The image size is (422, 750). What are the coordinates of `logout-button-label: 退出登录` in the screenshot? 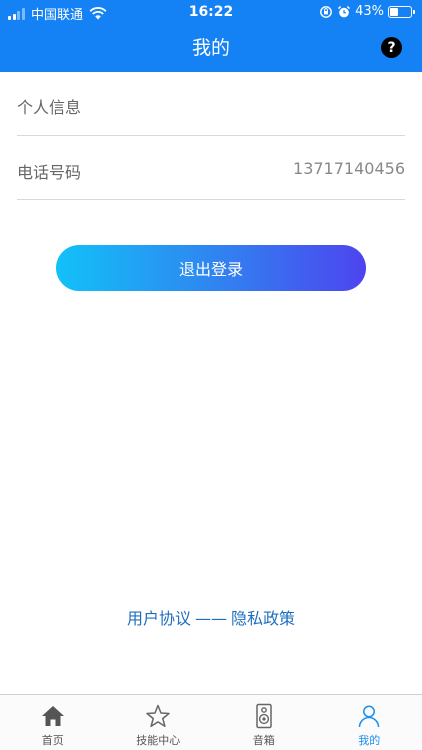 It's located at (210, 269).